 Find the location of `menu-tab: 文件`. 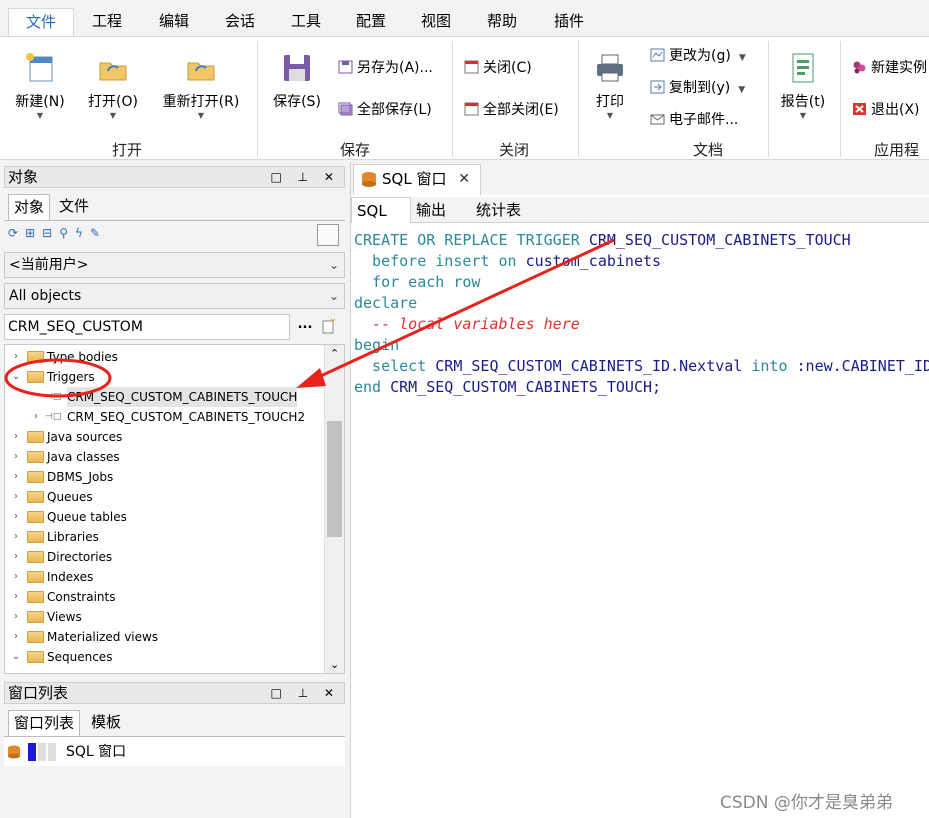

menu-tab: 文件 is located at coordinates (41, 22).